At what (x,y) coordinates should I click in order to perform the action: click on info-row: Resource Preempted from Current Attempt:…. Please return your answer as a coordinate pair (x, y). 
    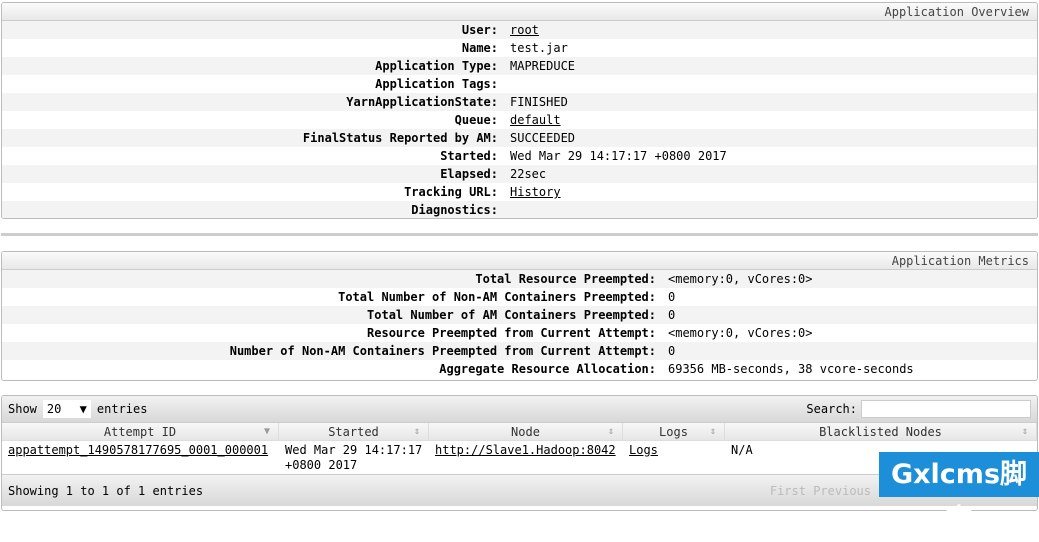
    Looking at the image, I should click on (519, 333).